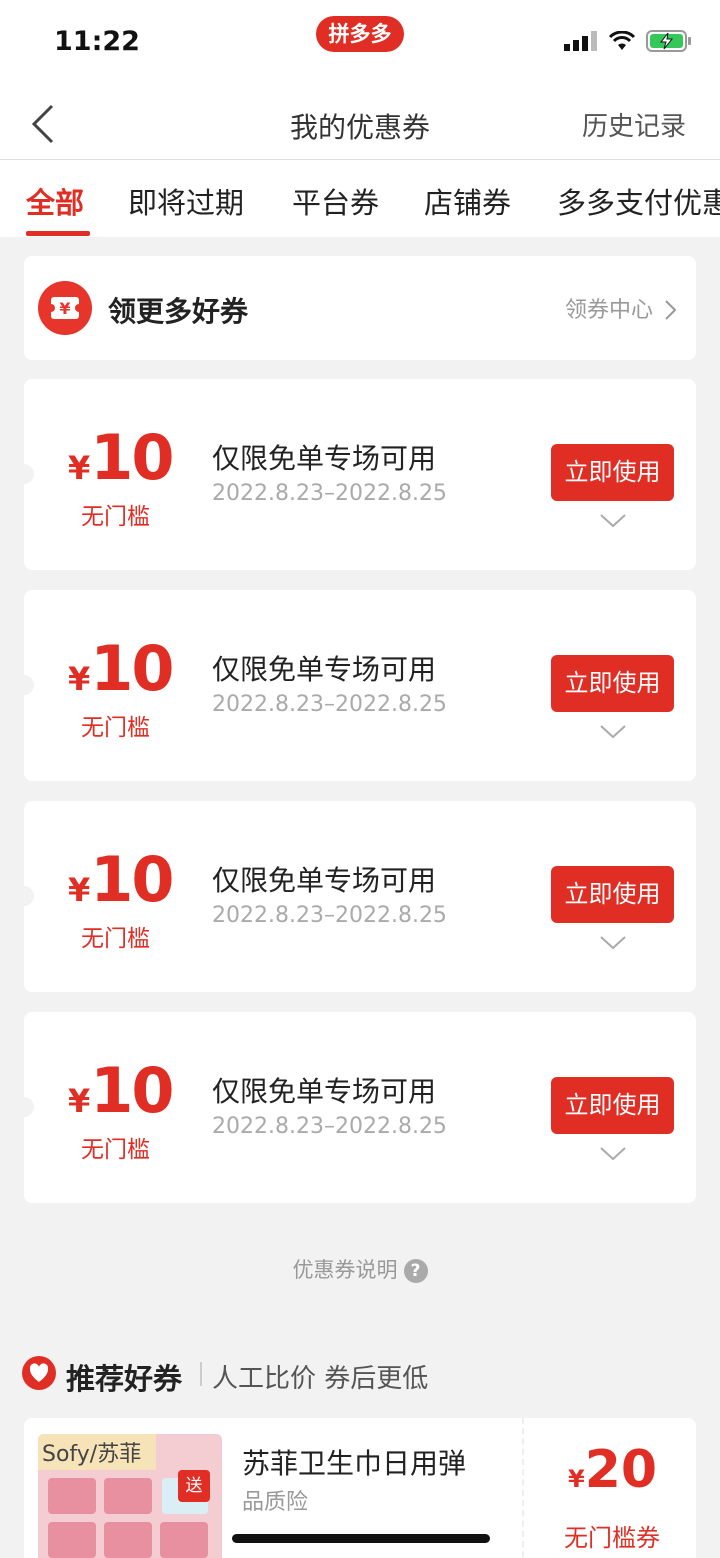 This screenshot has height=1558, width=720. Describe the element at coordinates (194, 1486) in the screenshot. I see `gift-badge: 送` at that location.